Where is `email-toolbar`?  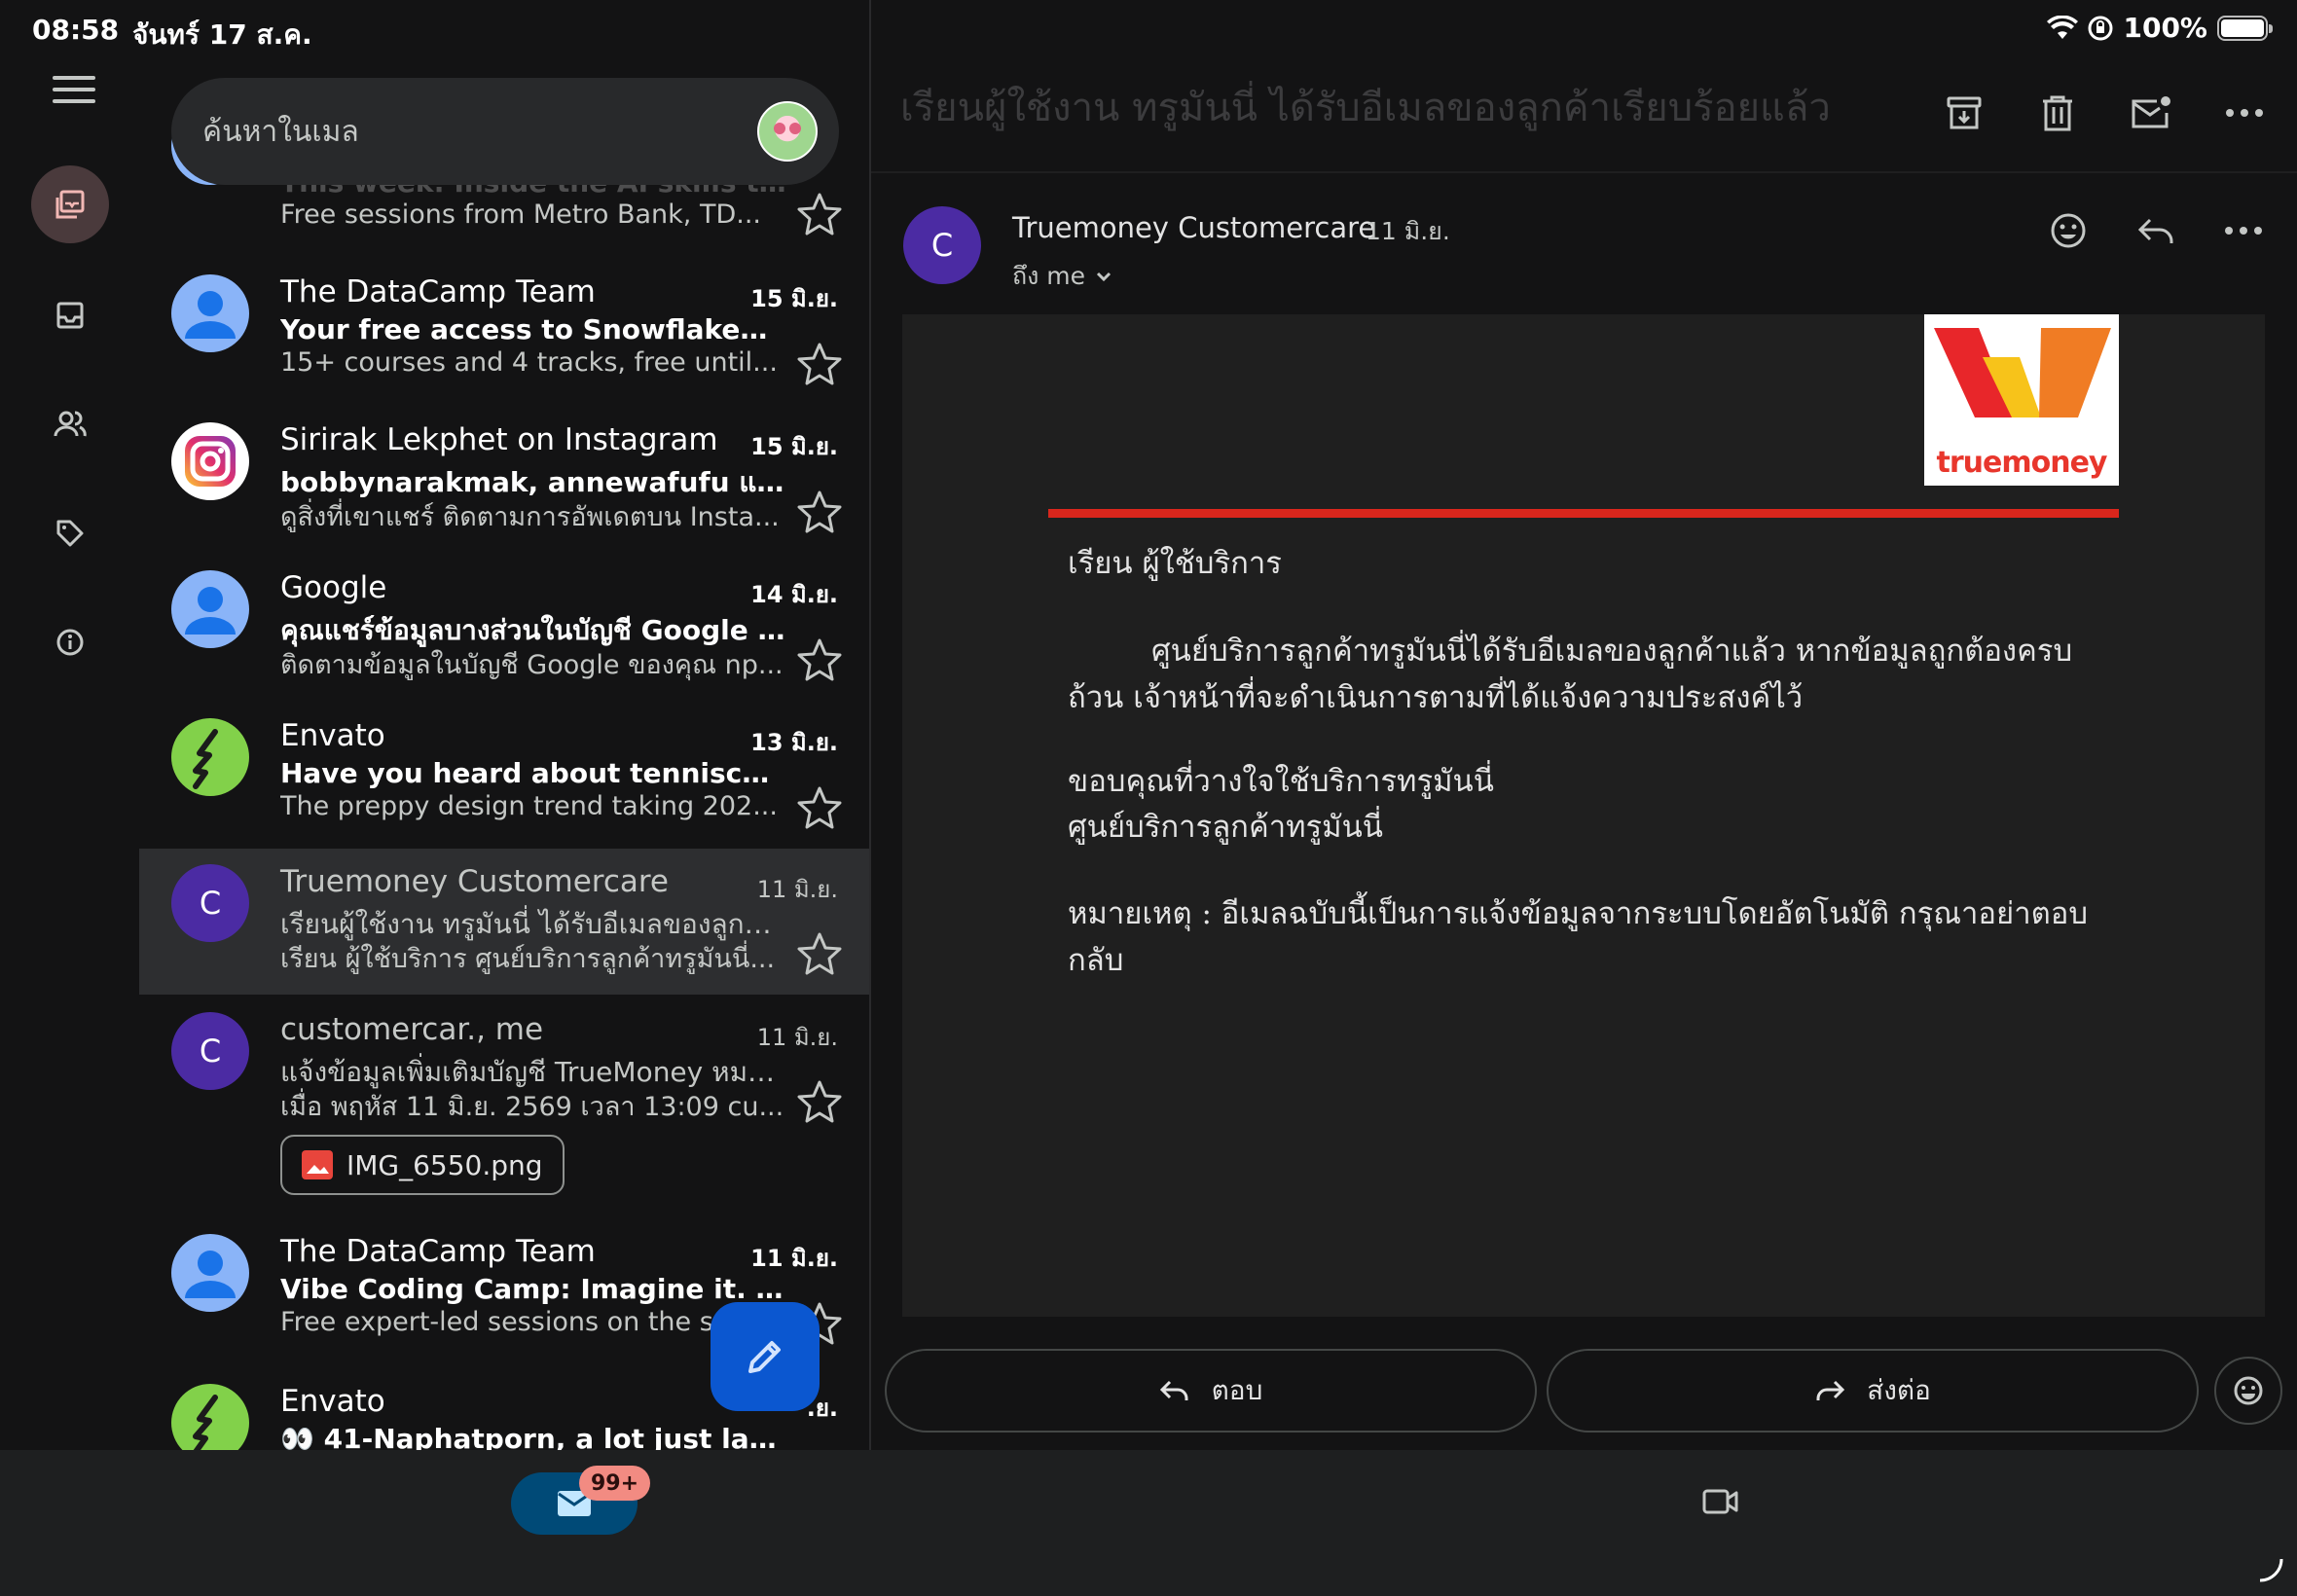
email-toolbar is located at coordinates (2104, 113).